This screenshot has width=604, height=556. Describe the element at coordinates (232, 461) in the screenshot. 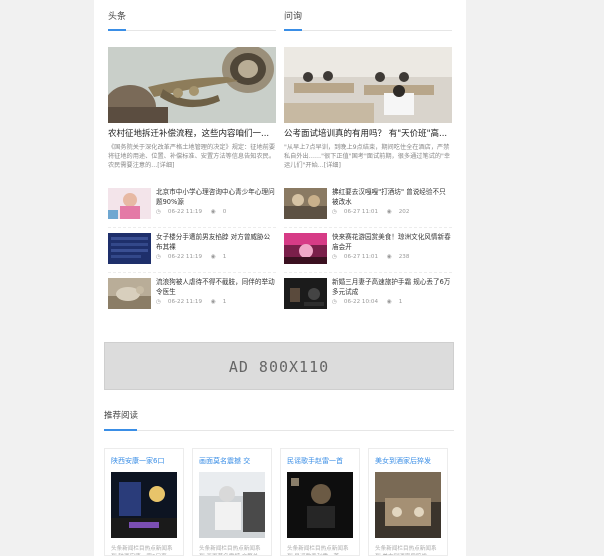

I see `recommend-card-title: 画面莫名震撼 交` at that location.